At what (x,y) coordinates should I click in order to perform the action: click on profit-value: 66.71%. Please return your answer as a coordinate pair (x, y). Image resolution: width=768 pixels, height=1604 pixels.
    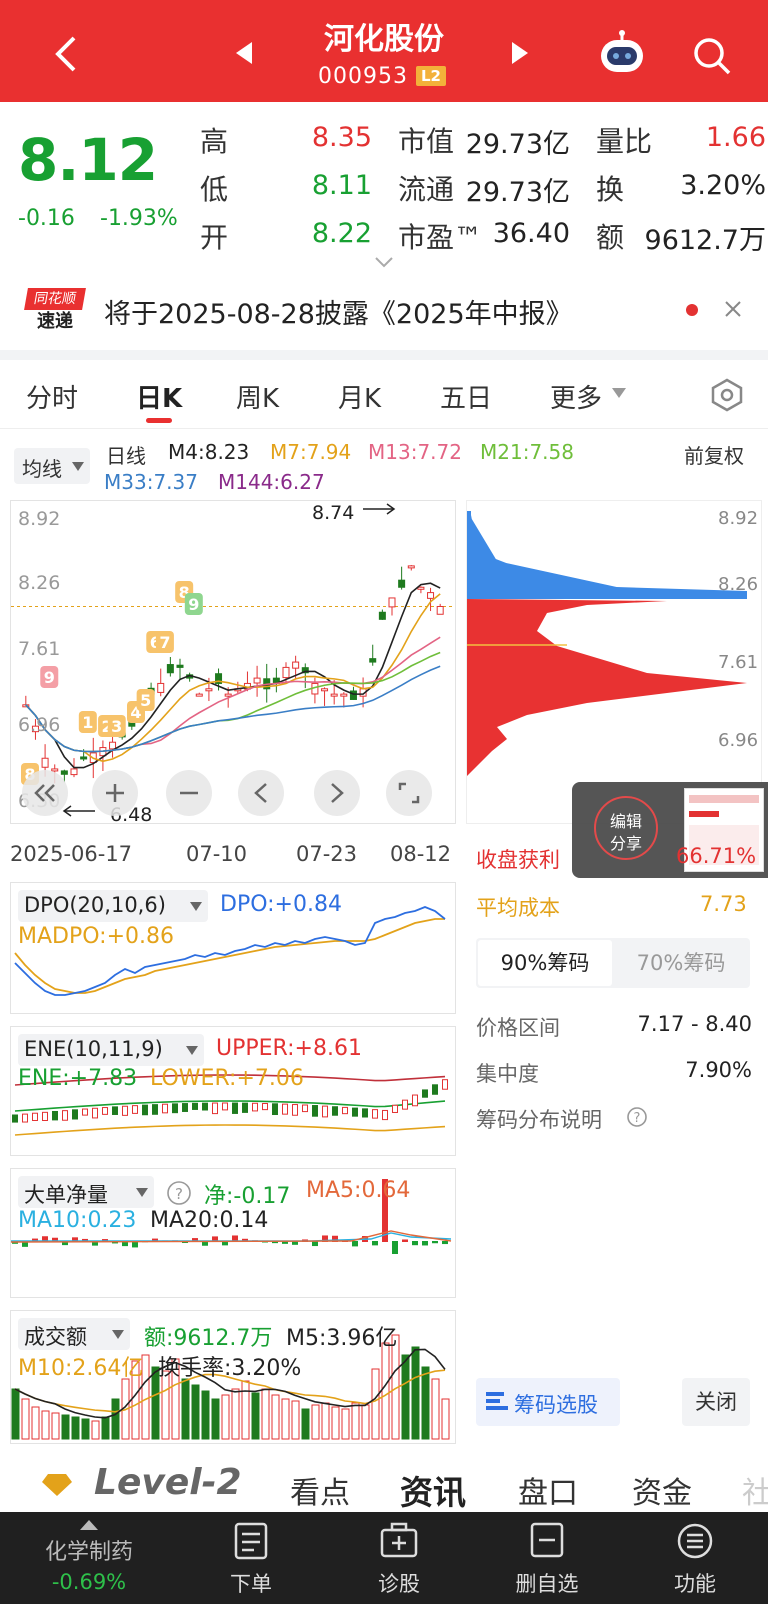
    Looking at the image, I should click on (716, 856).